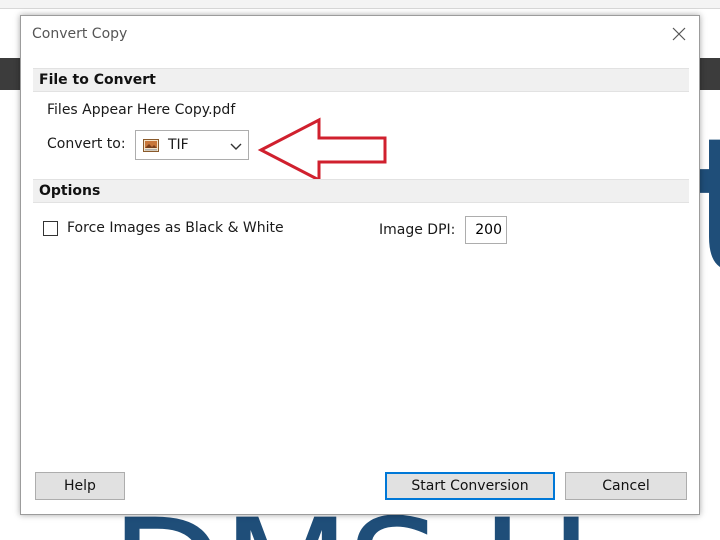 The image size is (720, 540). I want to click on close-button, so click(679, 35).